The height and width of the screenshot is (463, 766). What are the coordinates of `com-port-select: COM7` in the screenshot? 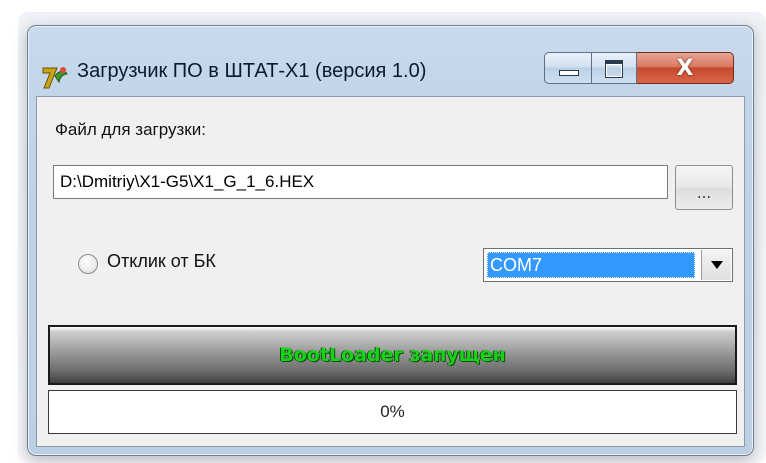 It's located at (608, 265).